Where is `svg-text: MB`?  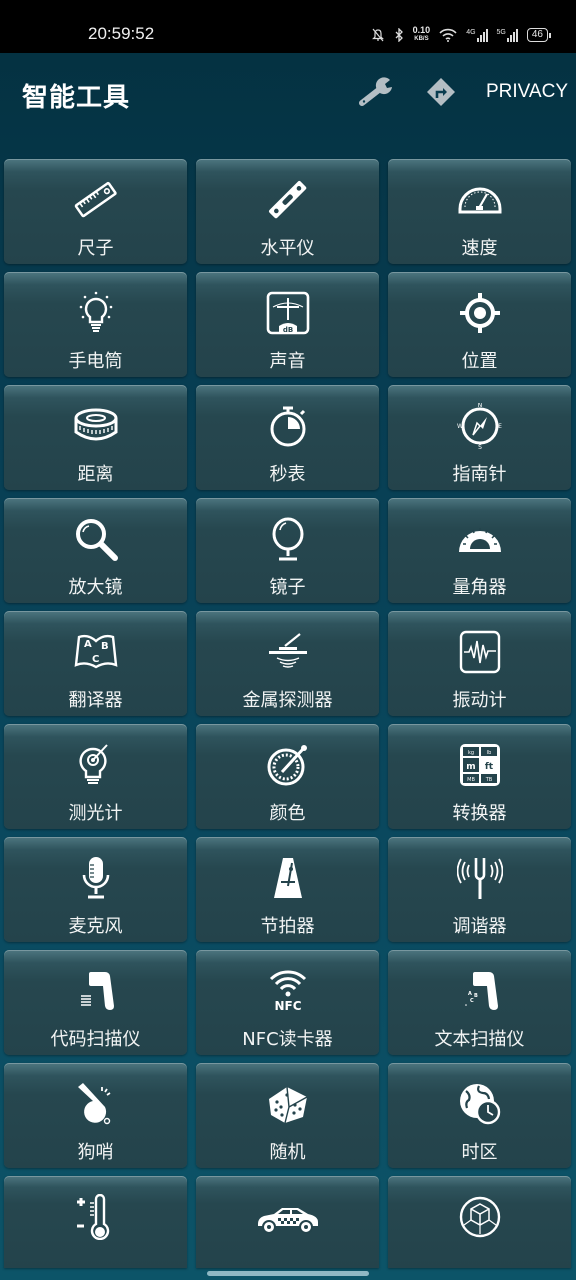 svg-text: MB is located at coordinates (471, 780).